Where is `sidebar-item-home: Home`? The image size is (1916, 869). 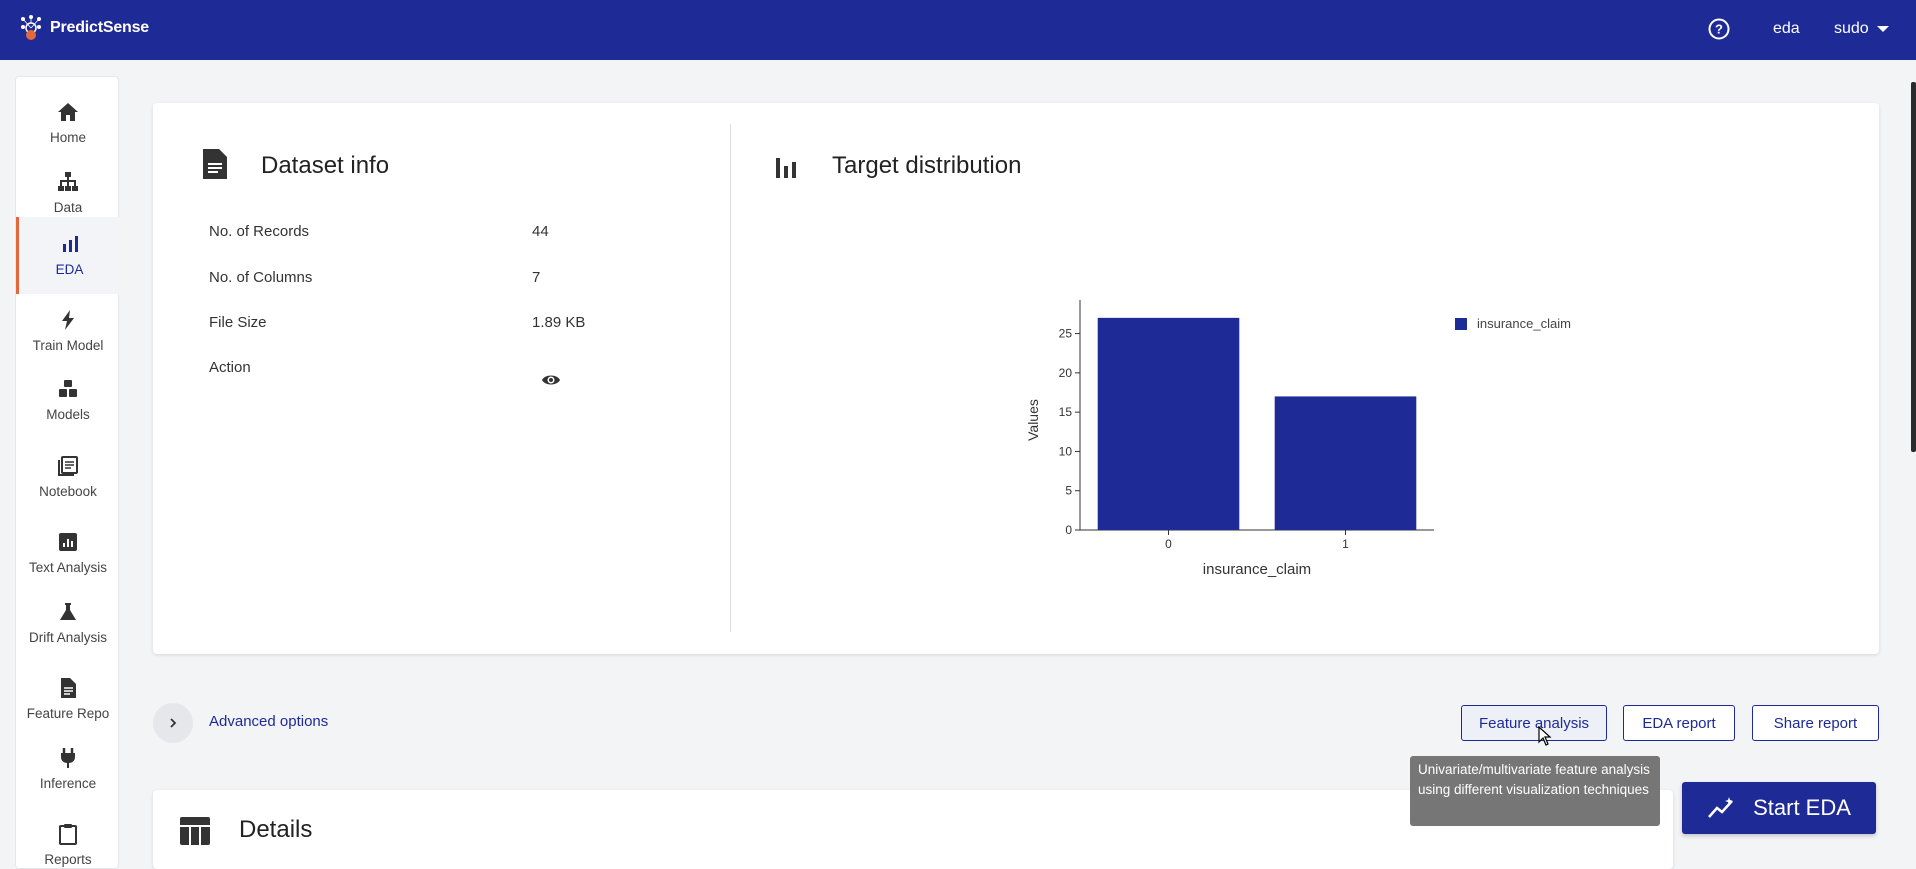 sidebar-item-home: Home is located at coordinates (68, 121).